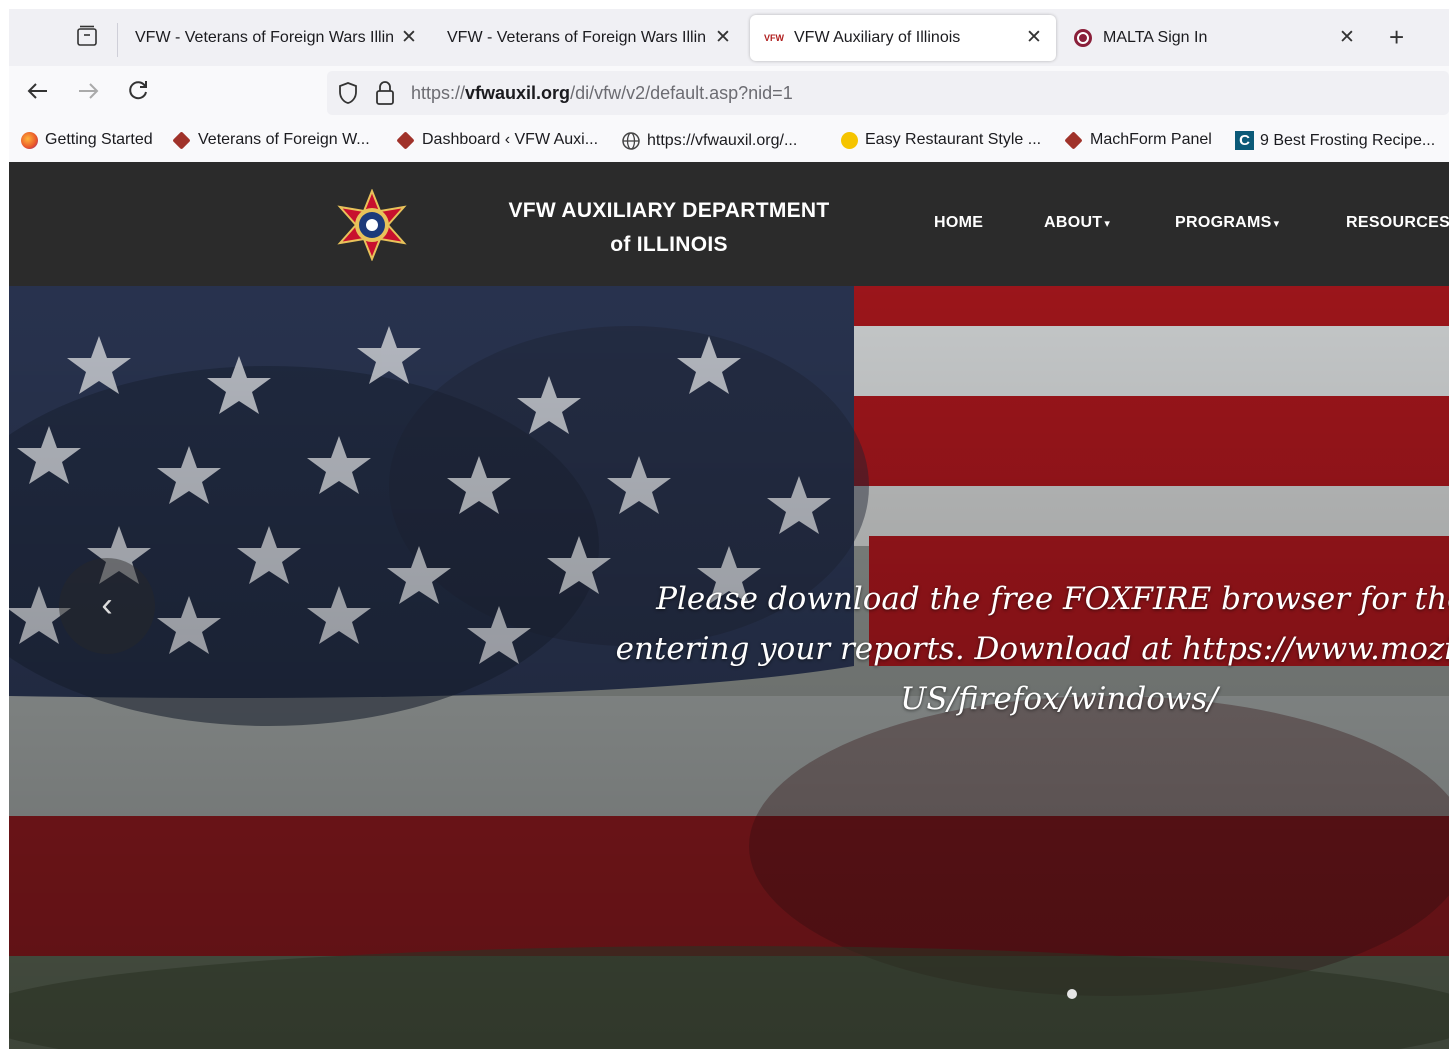 This screenshot has width=1449, height=1049. I want to click on back-button, so click(38, 94).